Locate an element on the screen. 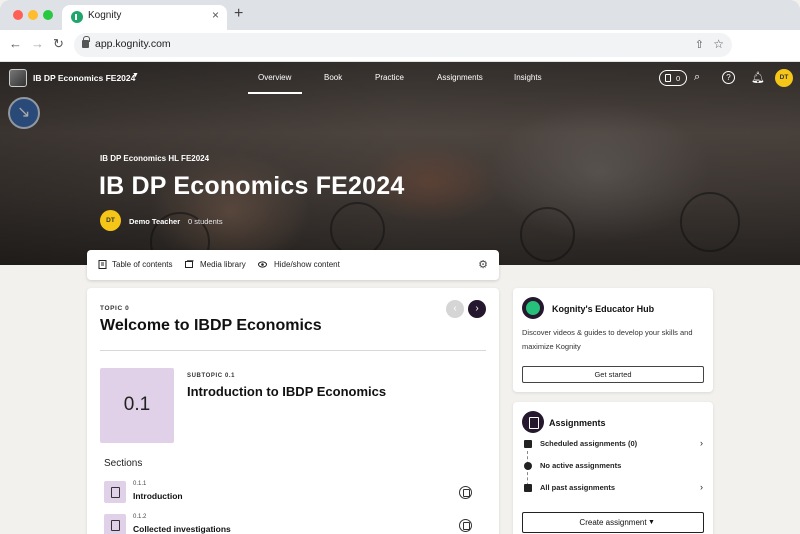 This screenshot has height=534, width=800. divider is located at coordinates (293, 350).